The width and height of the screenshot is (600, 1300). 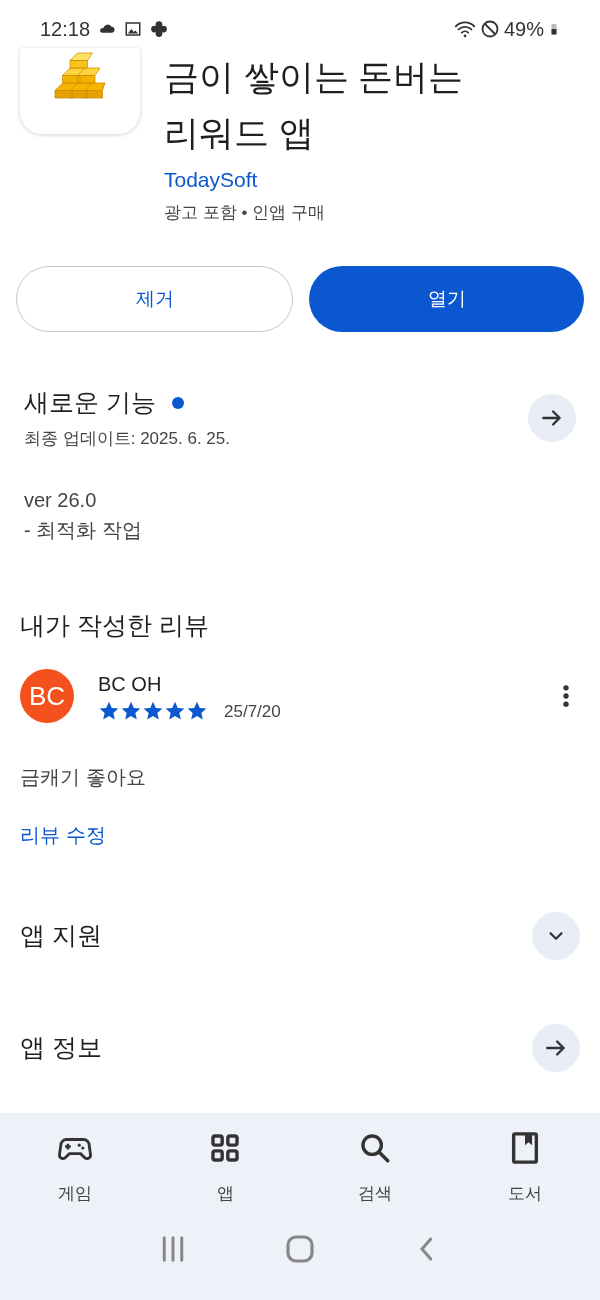 What do you see at coordinates (239, 133) in the screenshot?
I see `app-title-line: 리워드 앱` at bounding box center [239, 133].